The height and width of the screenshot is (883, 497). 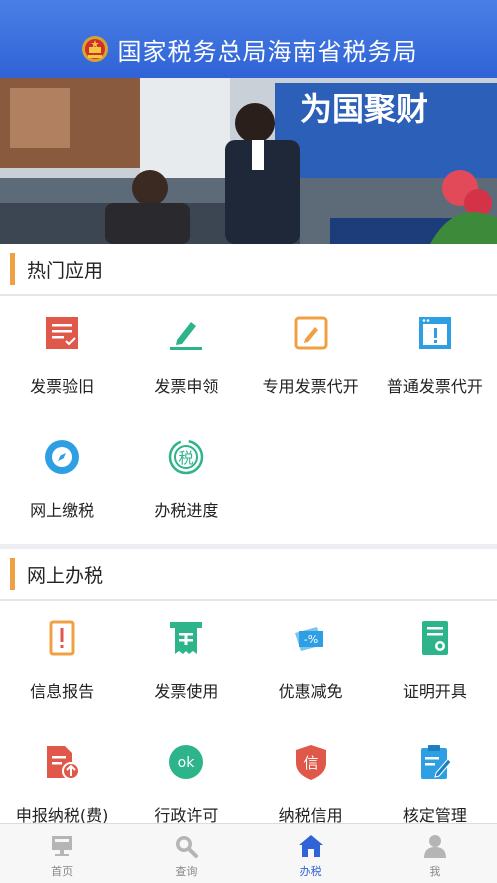 What do you see at coordinates (248, 575) in the screenshot?
I see `online-tax-header: 网上办税` at bounding box center [248, 575].